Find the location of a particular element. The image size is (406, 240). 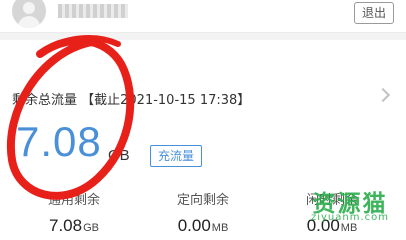

masked-username is located at coordinates (93, 11).